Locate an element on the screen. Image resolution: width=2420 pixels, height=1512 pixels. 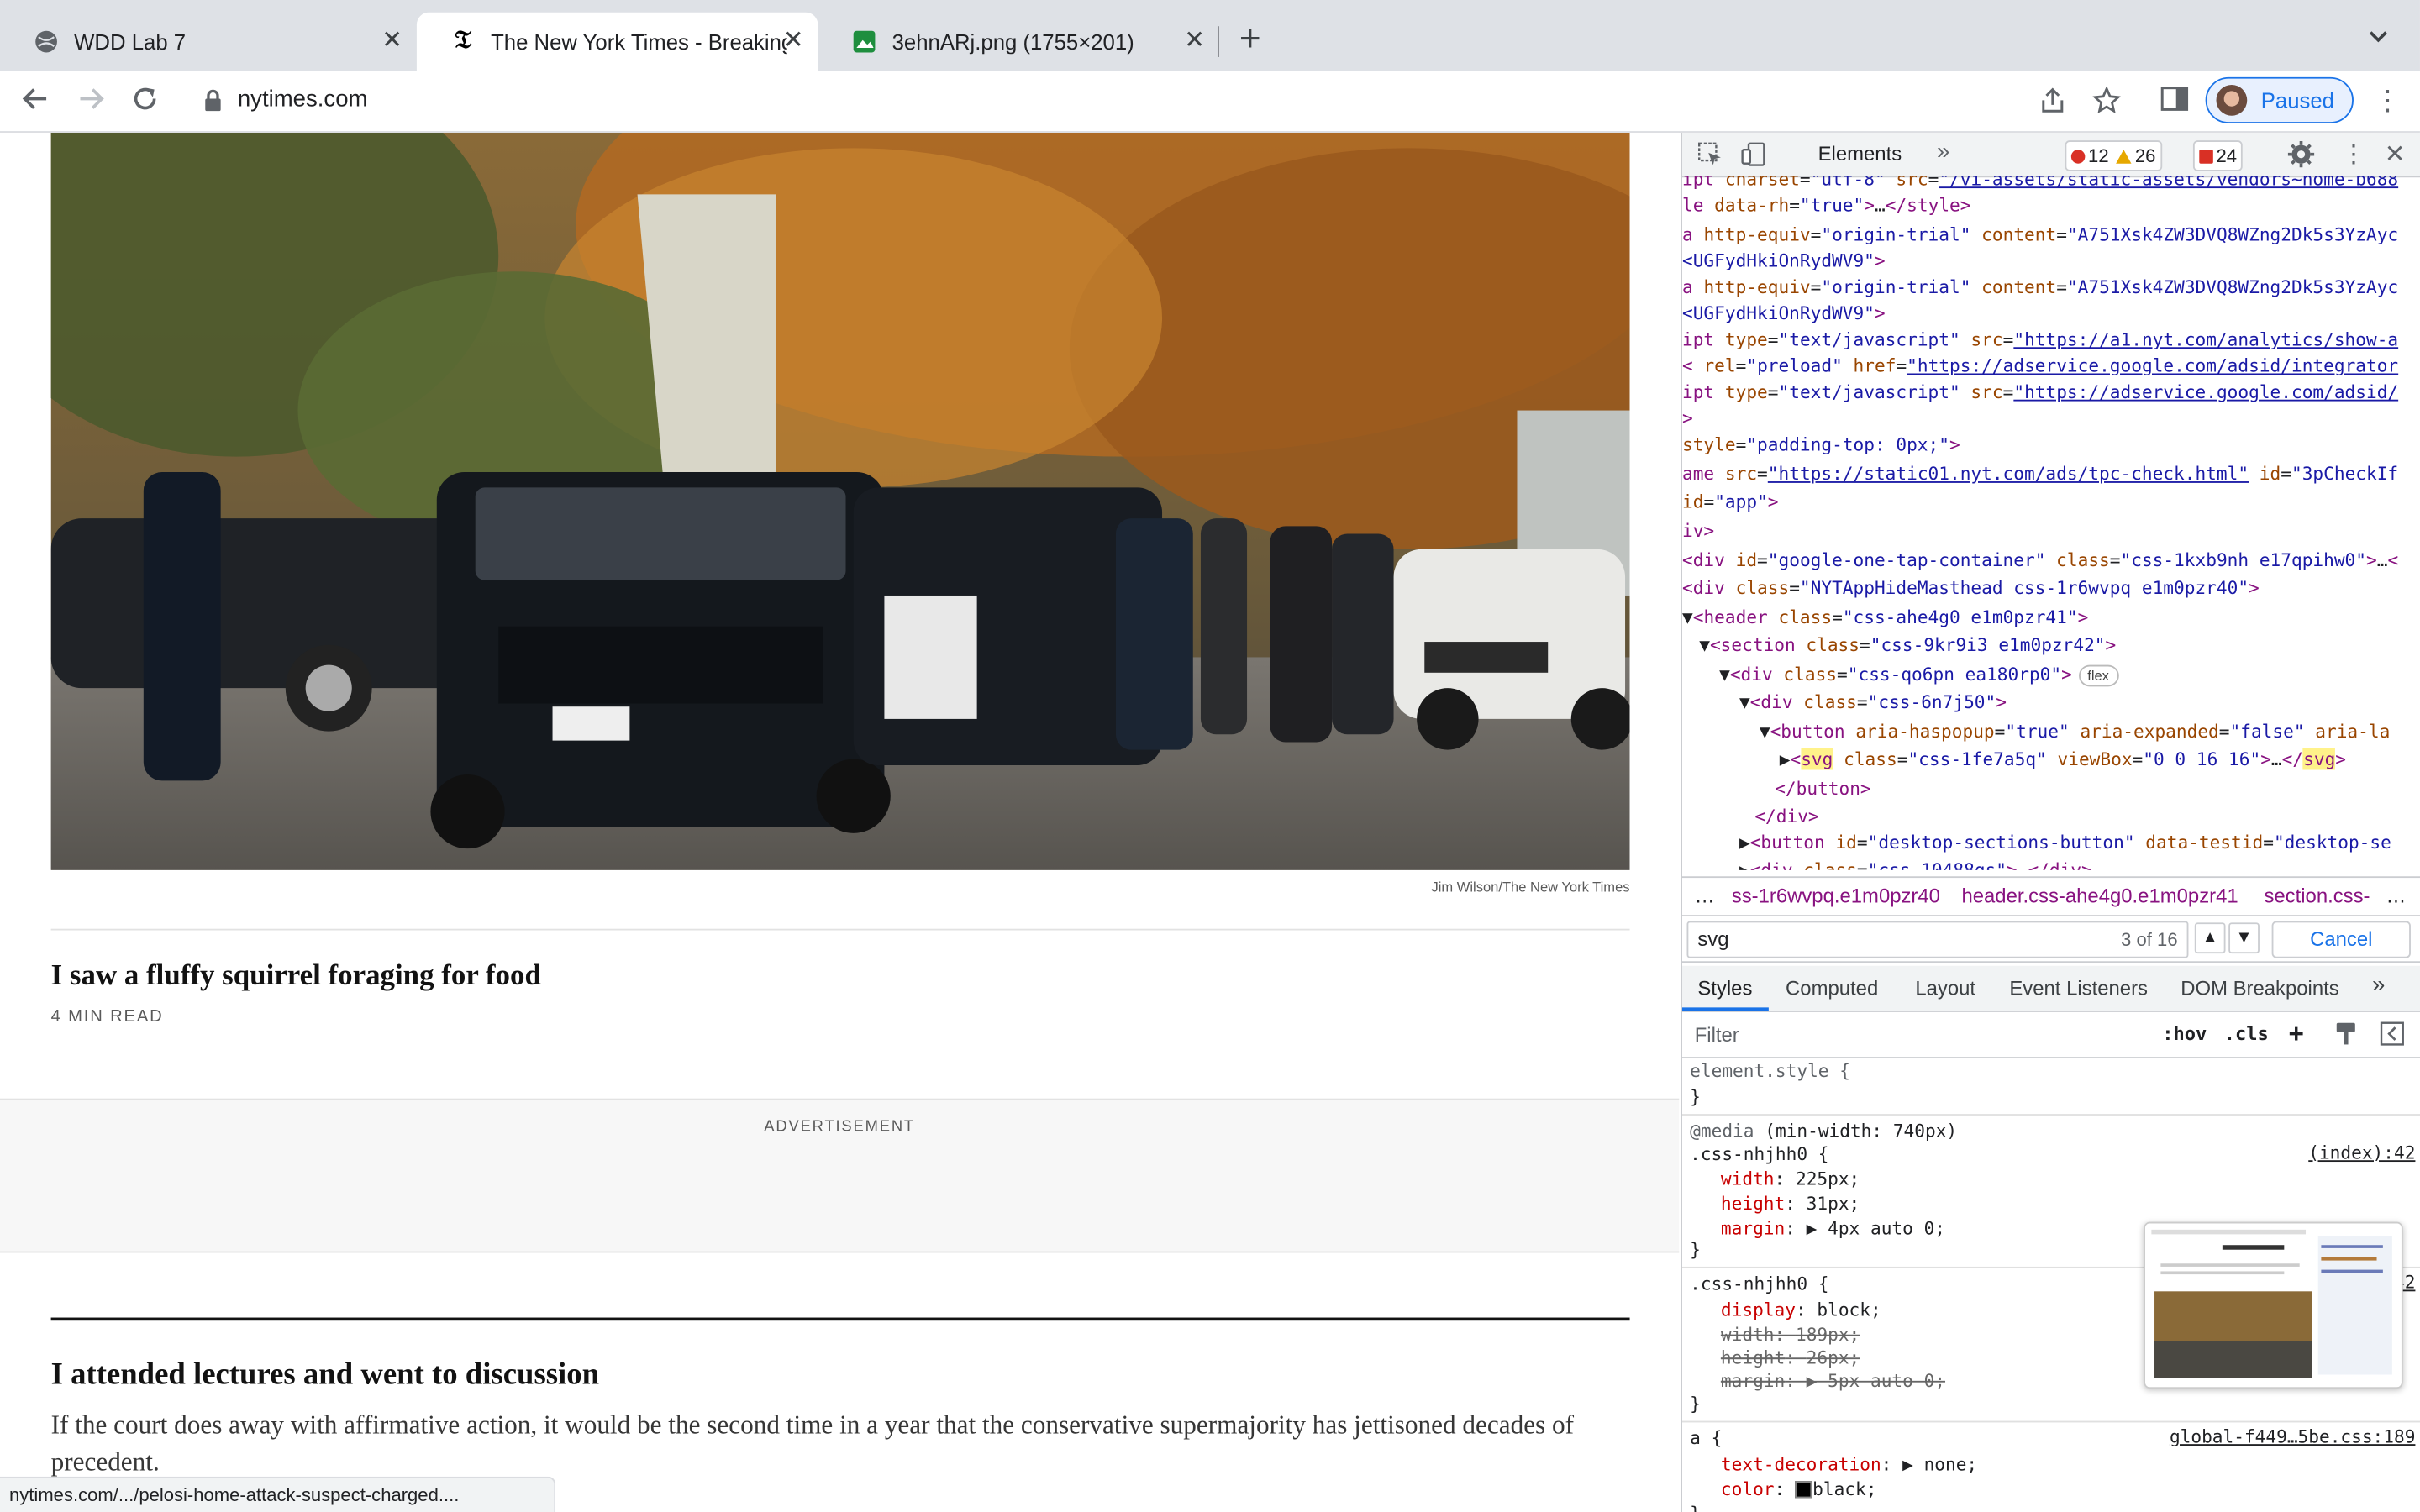
new-tab-icon: + is located at coordinates (1250, 39).